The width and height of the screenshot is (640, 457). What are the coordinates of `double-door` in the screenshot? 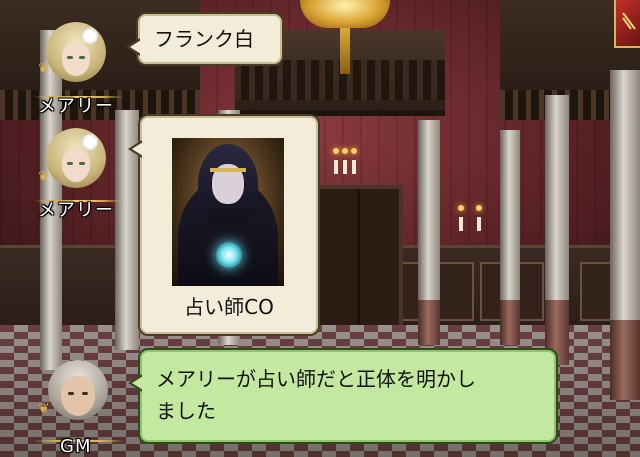 It's located at (359, 264).